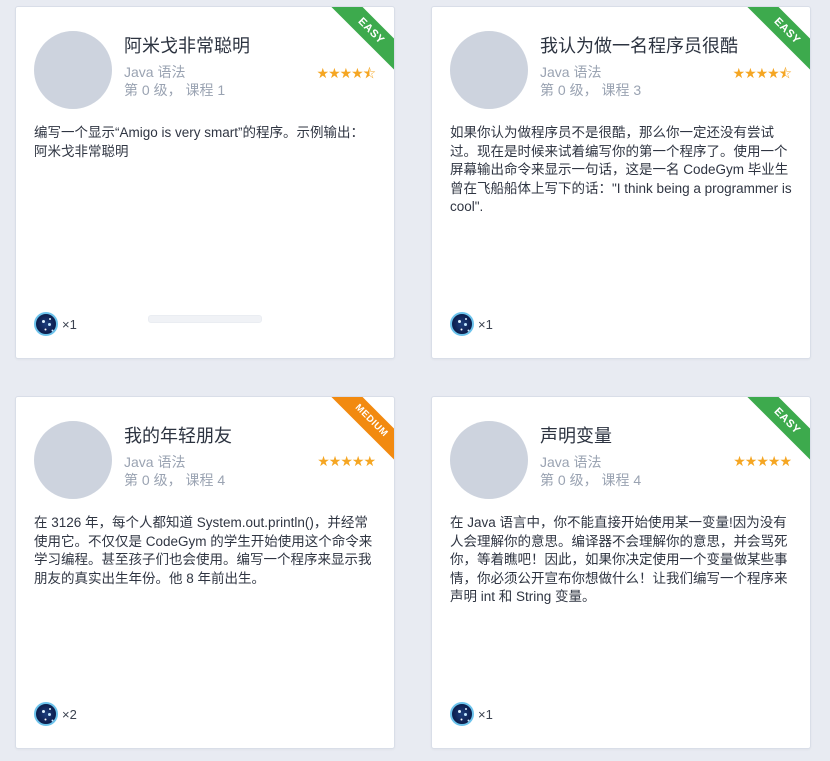 This screenshot has width=830, height=761. I want to click on task-progress-bar, so click(205, 319).